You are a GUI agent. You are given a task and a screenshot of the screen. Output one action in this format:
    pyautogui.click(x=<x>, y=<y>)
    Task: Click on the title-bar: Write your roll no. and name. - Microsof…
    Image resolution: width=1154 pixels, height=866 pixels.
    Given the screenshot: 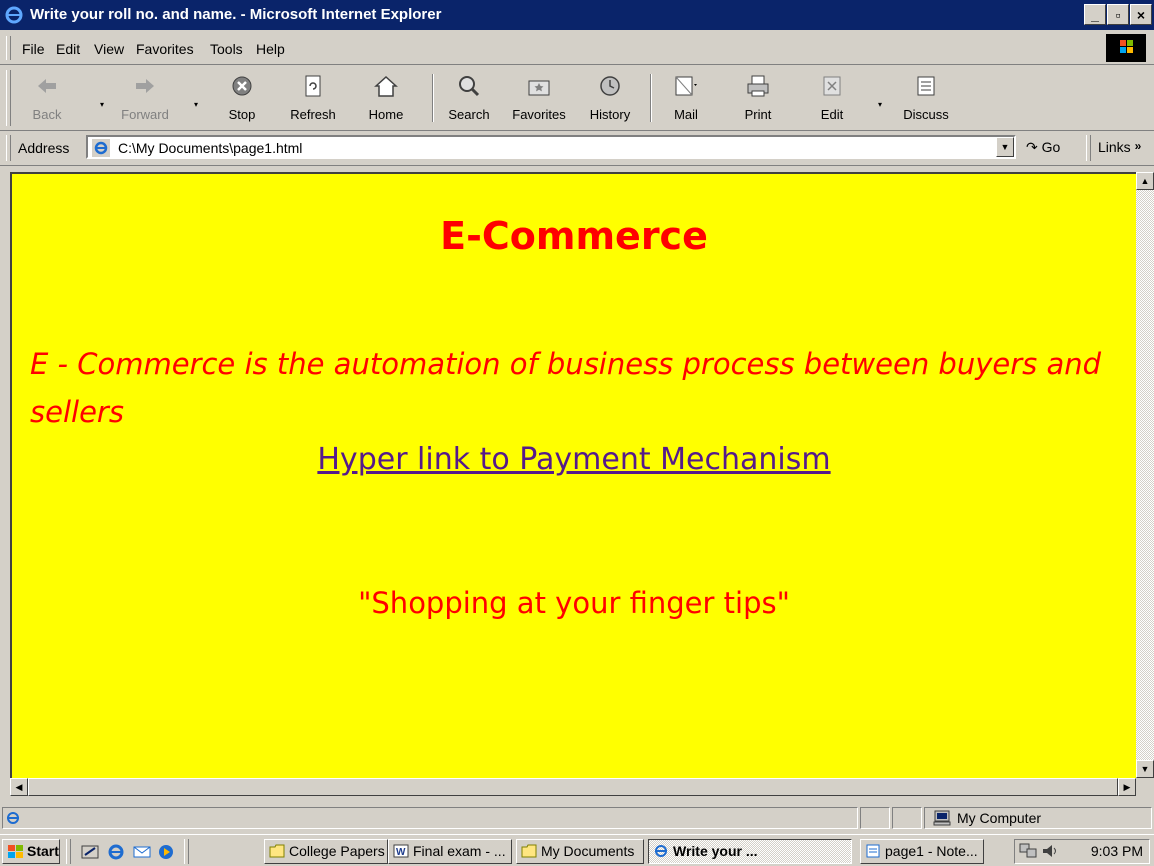 What is the action you would take?
    pyautogui.click(x=577, y=15)
    